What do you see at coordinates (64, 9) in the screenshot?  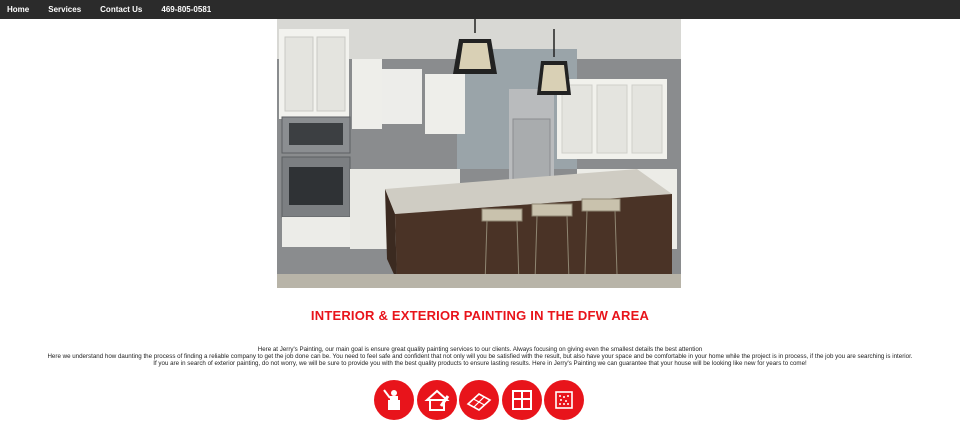 I see `nav-services-link: Services` at bounding box center [64, 9].